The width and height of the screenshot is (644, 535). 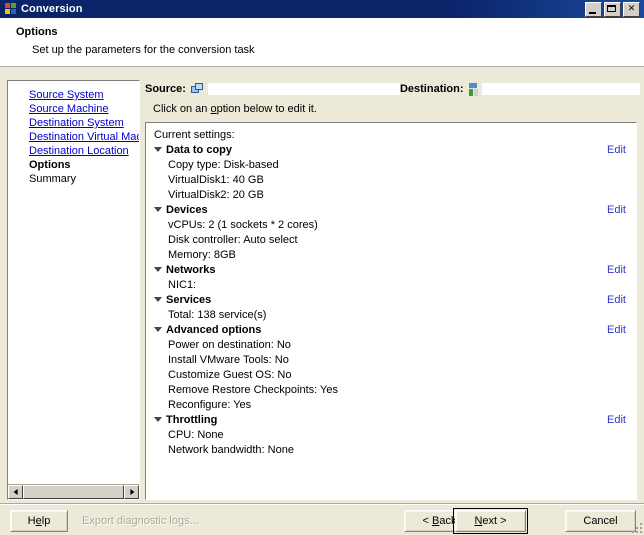 I want to click on sidebar-item-source-system: Source System, so click(x=73, y=95).